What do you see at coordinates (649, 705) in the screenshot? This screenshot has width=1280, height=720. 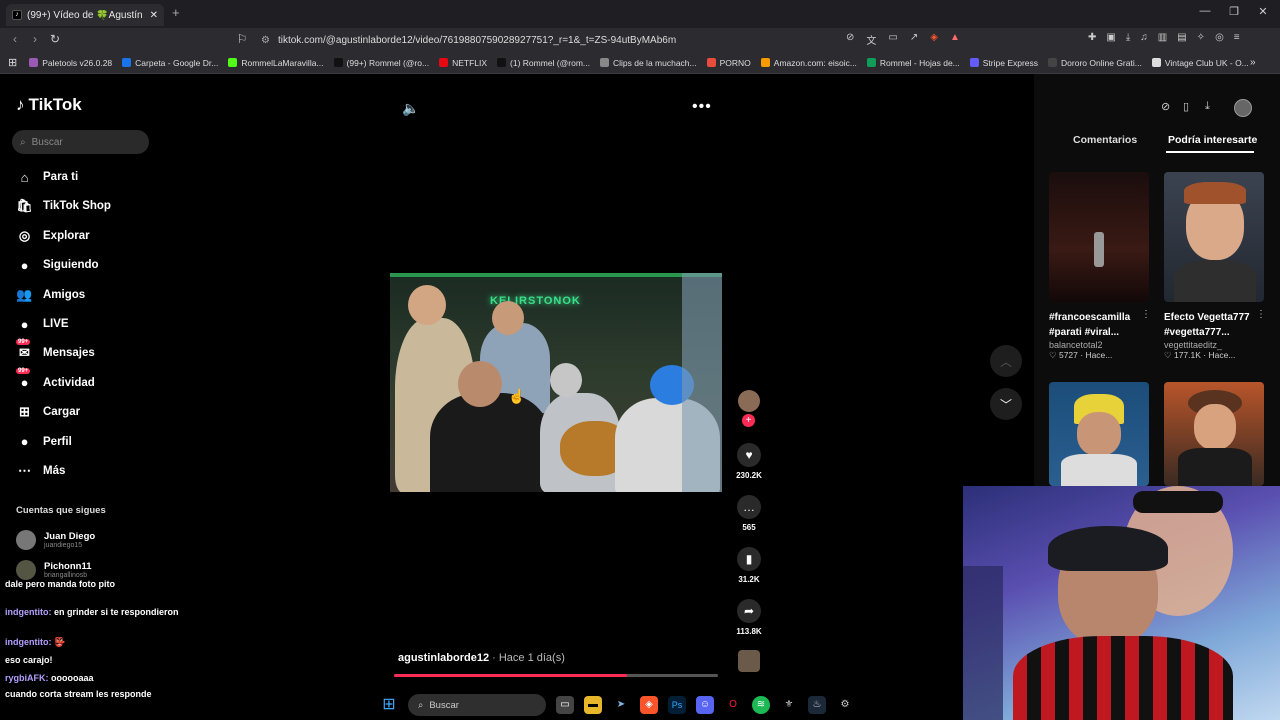 I see `brave-icon: ◈` at bounding box center [649, 705].